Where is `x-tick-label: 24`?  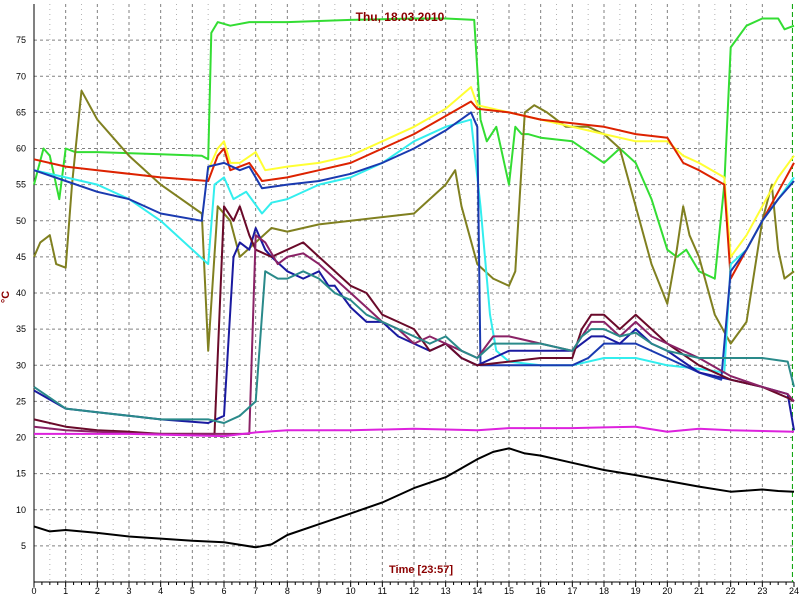
x-tick-label: 24 is located at coordinates (794, 591).